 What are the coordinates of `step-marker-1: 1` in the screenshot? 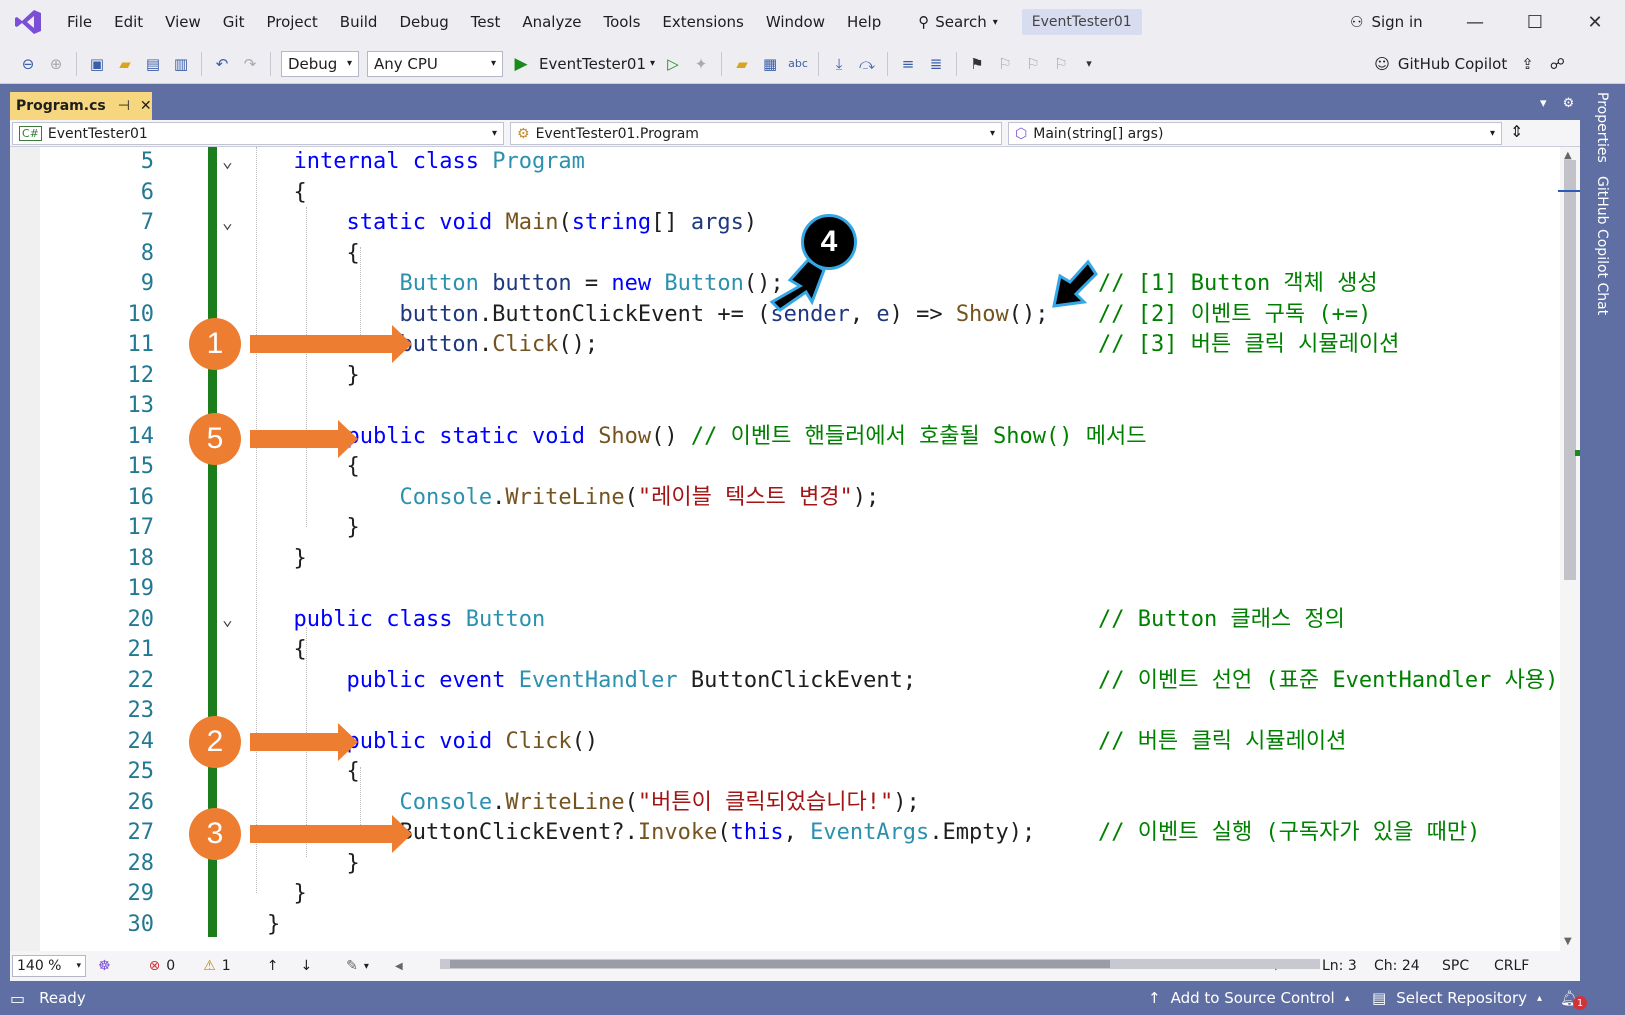 It's located at (215, 344).